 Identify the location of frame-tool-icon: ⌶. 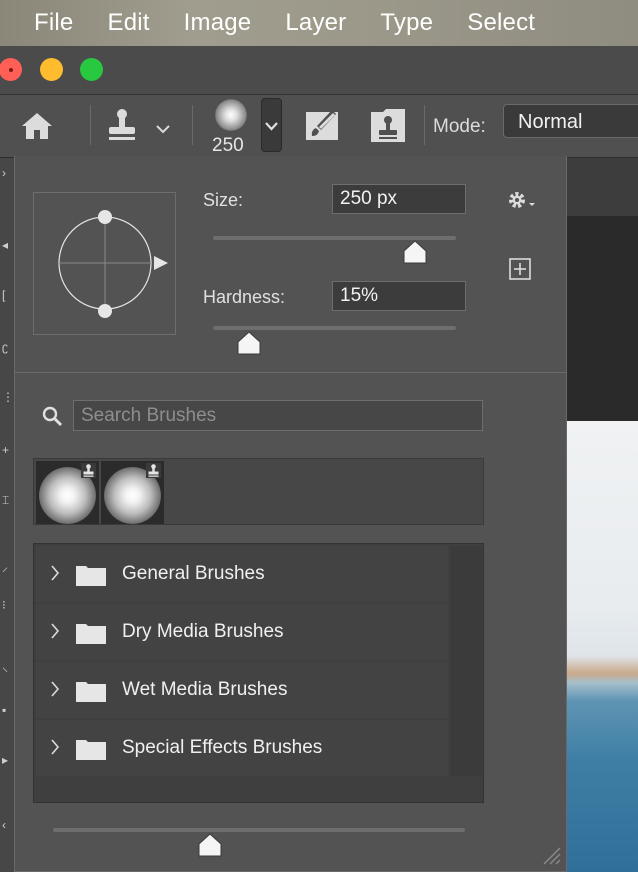
(5, 500).